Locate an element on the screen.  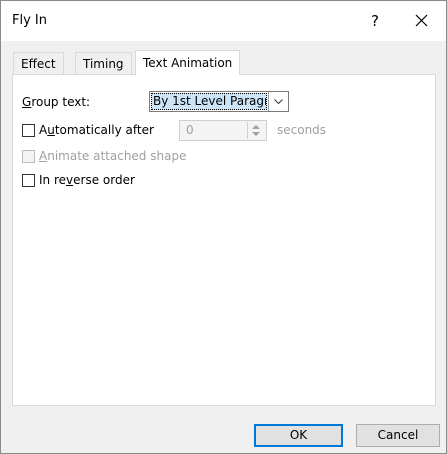
spin-up-icon is located at coordinates (256, 126).